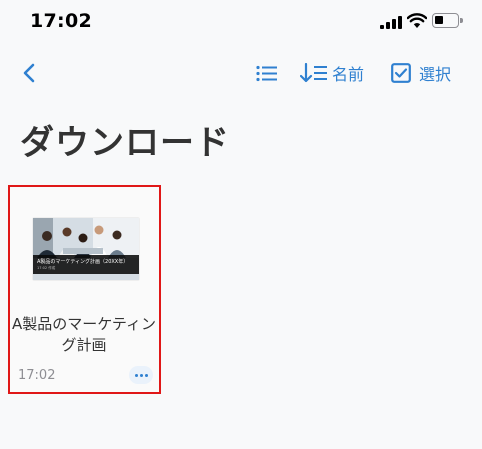 The width and height of the screenshot is (482, 449). I want to click on ellipsis-icon, so click(141, 375).